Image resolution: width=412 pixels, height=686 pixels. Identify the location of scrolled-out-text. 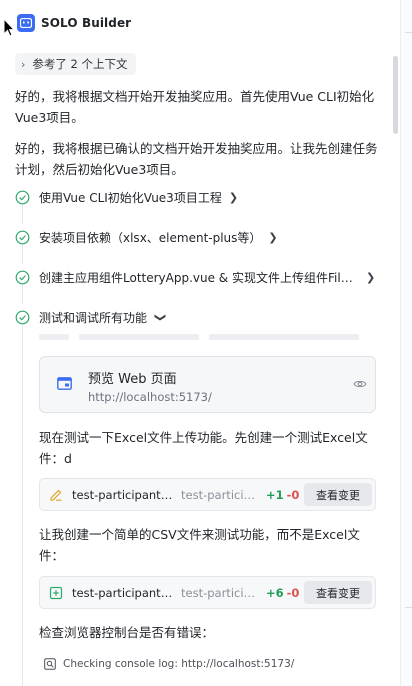
(206, 337).